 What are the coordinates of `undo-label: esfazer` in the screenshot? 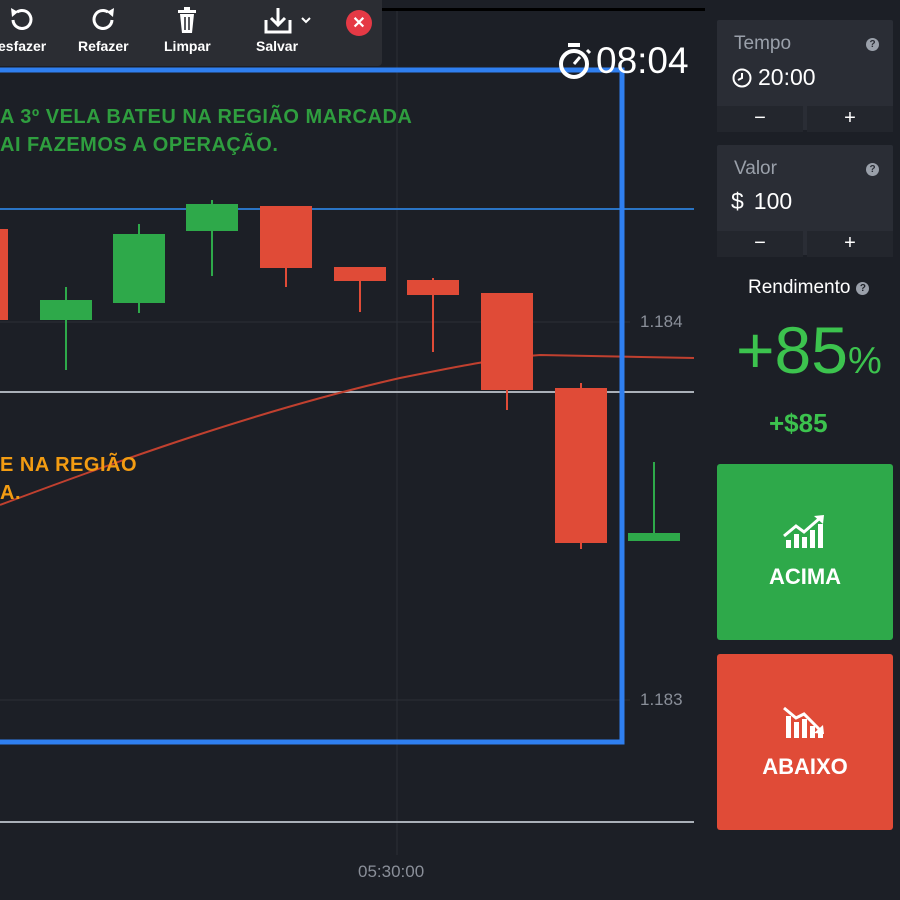 It's located at (23, 46).